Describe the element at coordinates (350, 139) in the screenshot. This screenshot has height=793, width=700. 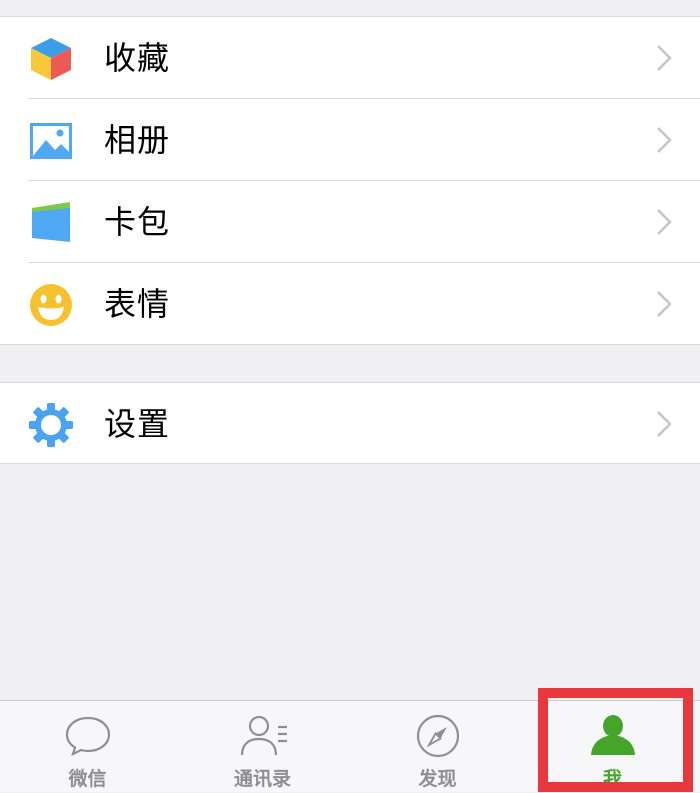
I see `menu-item-album: 相册` at that location.